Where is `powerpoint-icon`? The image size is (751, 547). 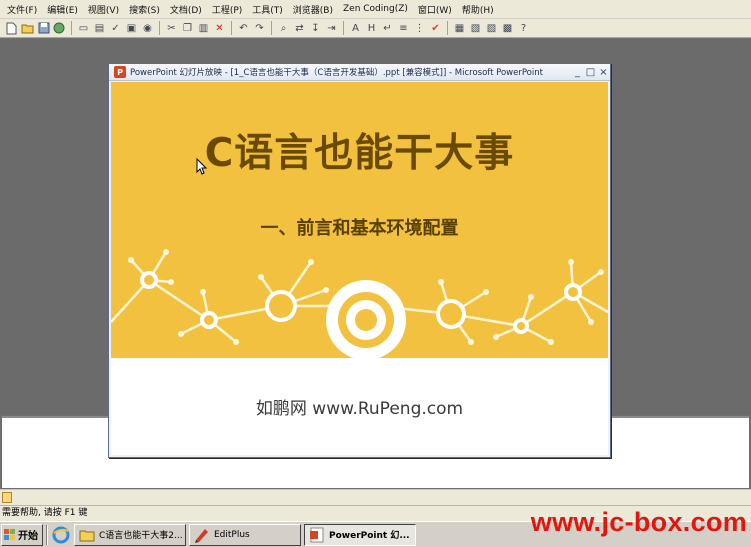
powerpoint-icon is located at coordinates (317, 534).